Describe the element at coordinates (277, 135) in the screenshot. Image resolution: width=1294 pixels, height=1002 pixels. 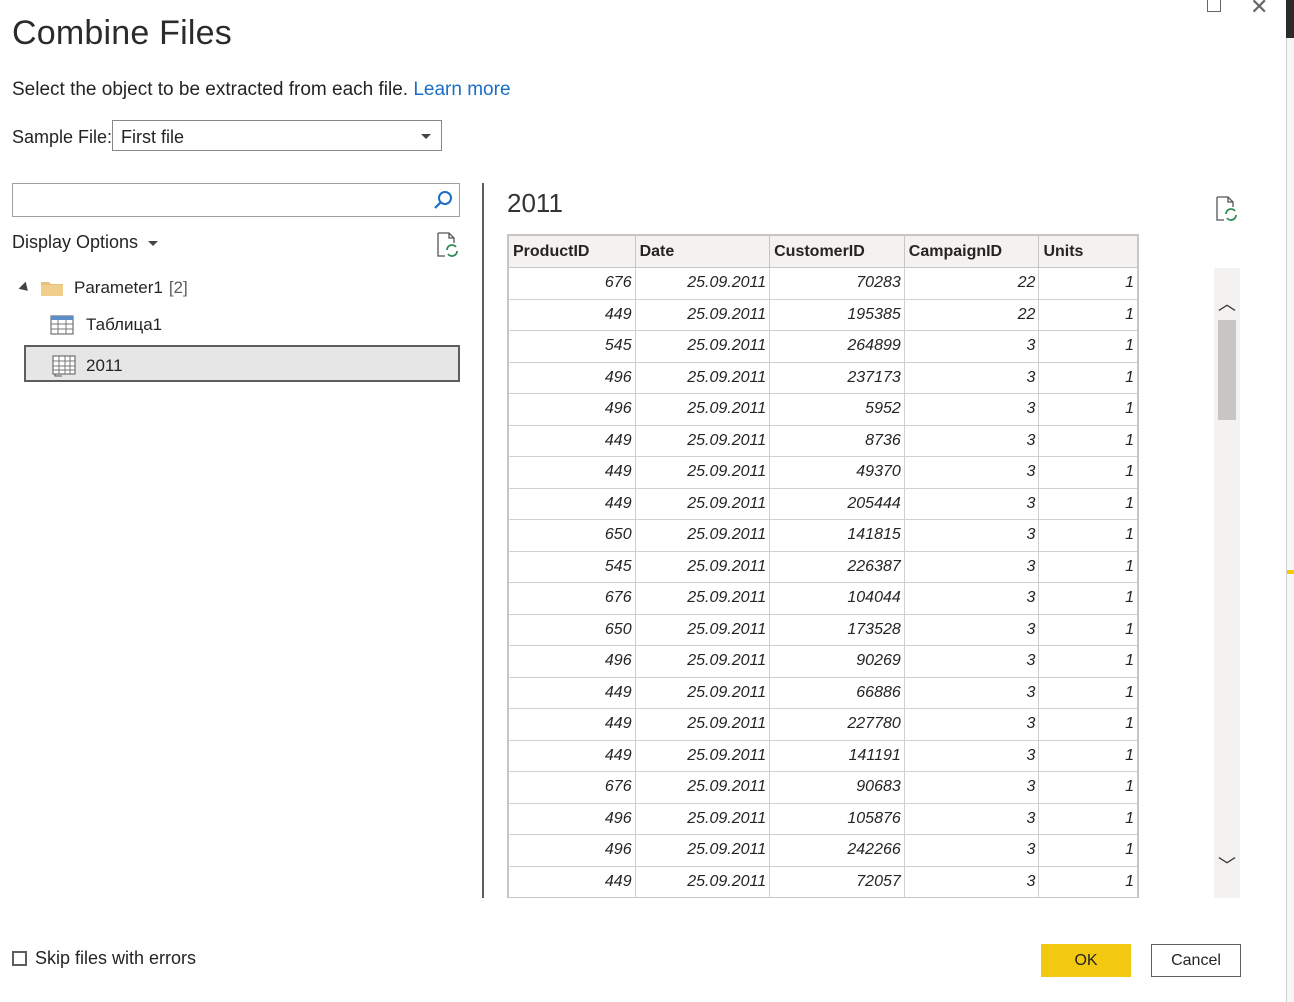
I see `sample-file-dropdown: First file` at that location.